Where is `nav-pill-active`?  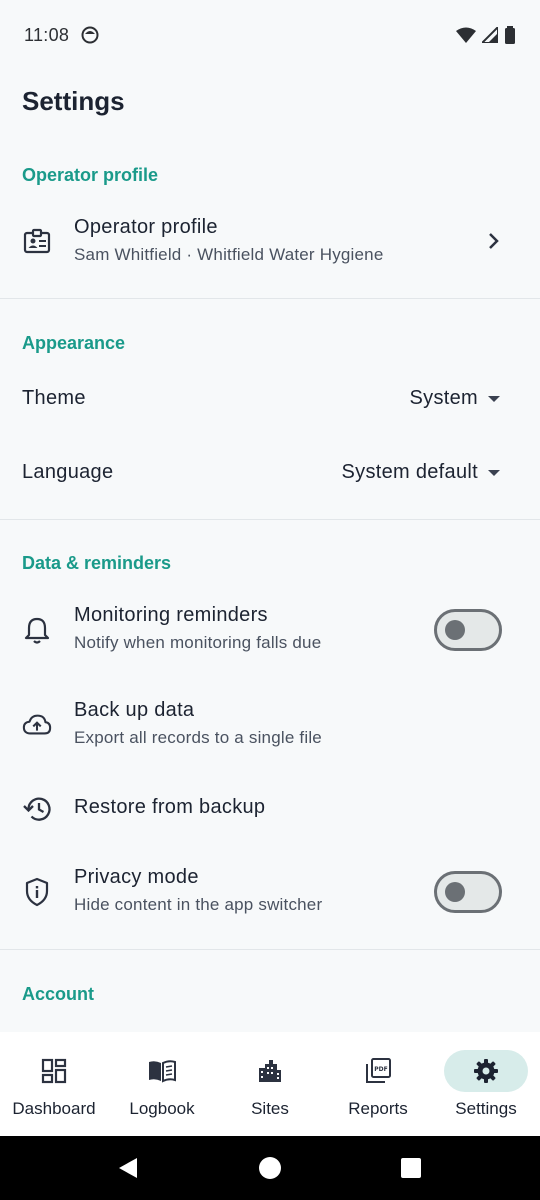 nav-pill-active is located at coordinates (486, 1071).